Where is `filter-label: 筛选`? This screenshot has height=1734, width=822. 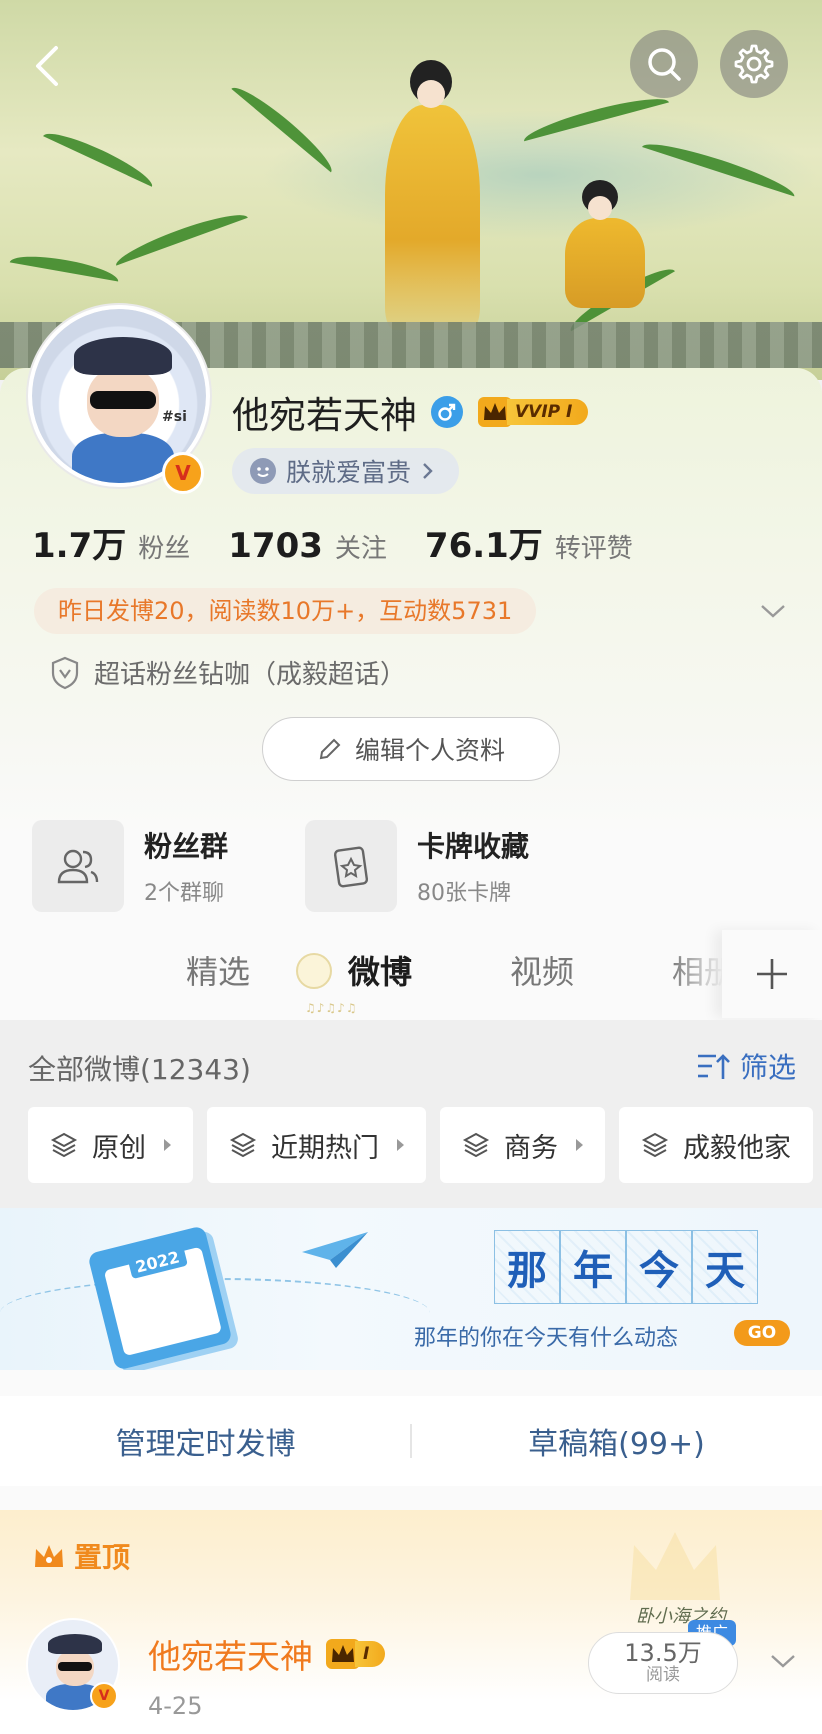
filter-label: 筛选 is located at coordinates (768, 1067).